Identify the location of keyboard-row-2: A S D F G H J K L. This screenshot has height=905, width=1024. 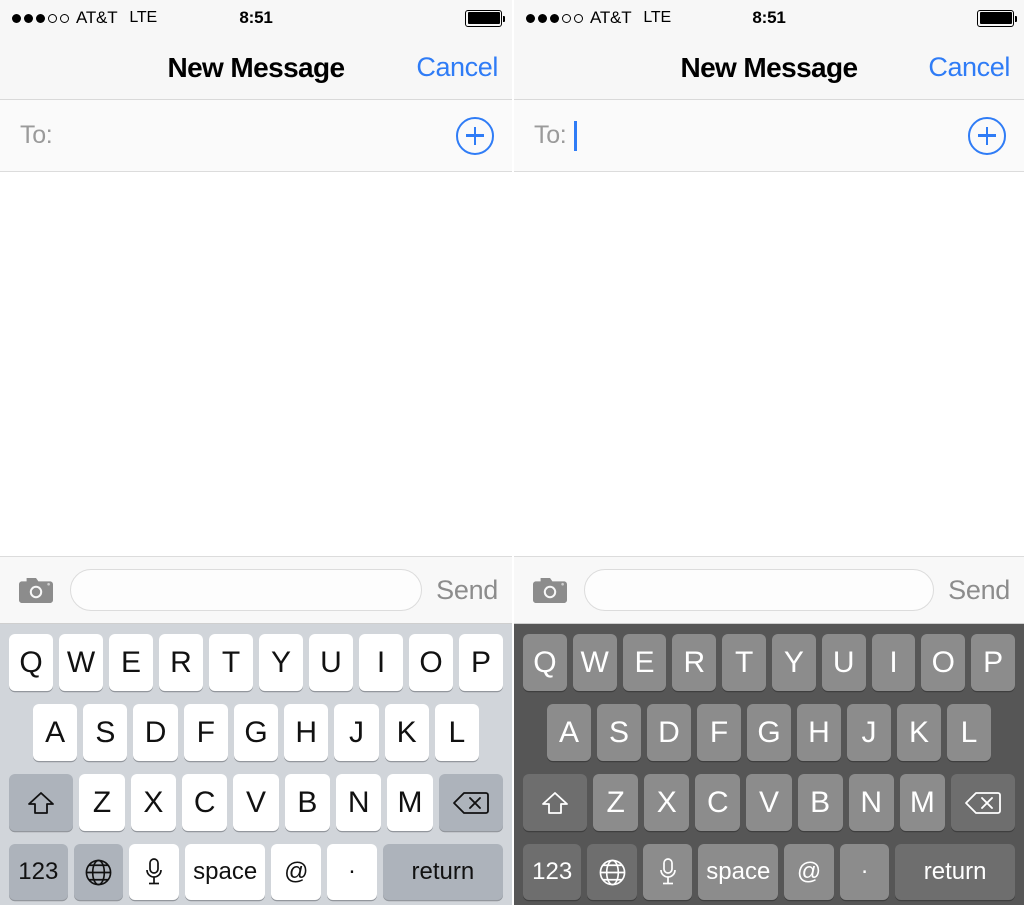
(769, 732).